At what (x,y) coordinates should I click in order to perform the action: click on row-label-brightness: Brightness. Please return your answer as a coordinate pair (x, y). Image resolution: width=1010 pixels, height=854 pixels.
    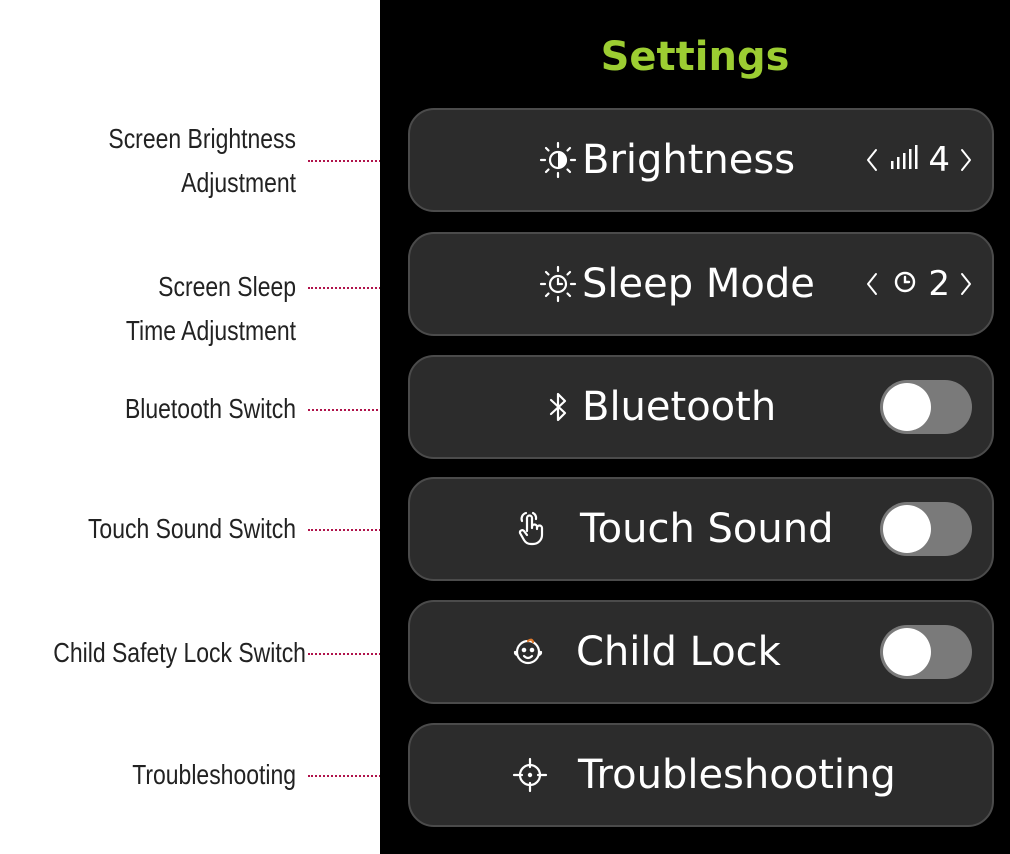
    Looking at the image, I should click on (689, 160).